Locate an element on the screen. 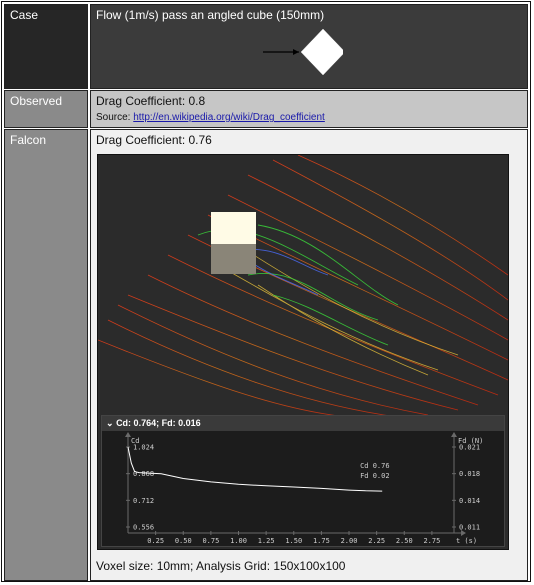 This screenshot has height=585, width=534. panel-title: Cd: 0.764; Fd: 0.016 is located at coordinates (158, 423).